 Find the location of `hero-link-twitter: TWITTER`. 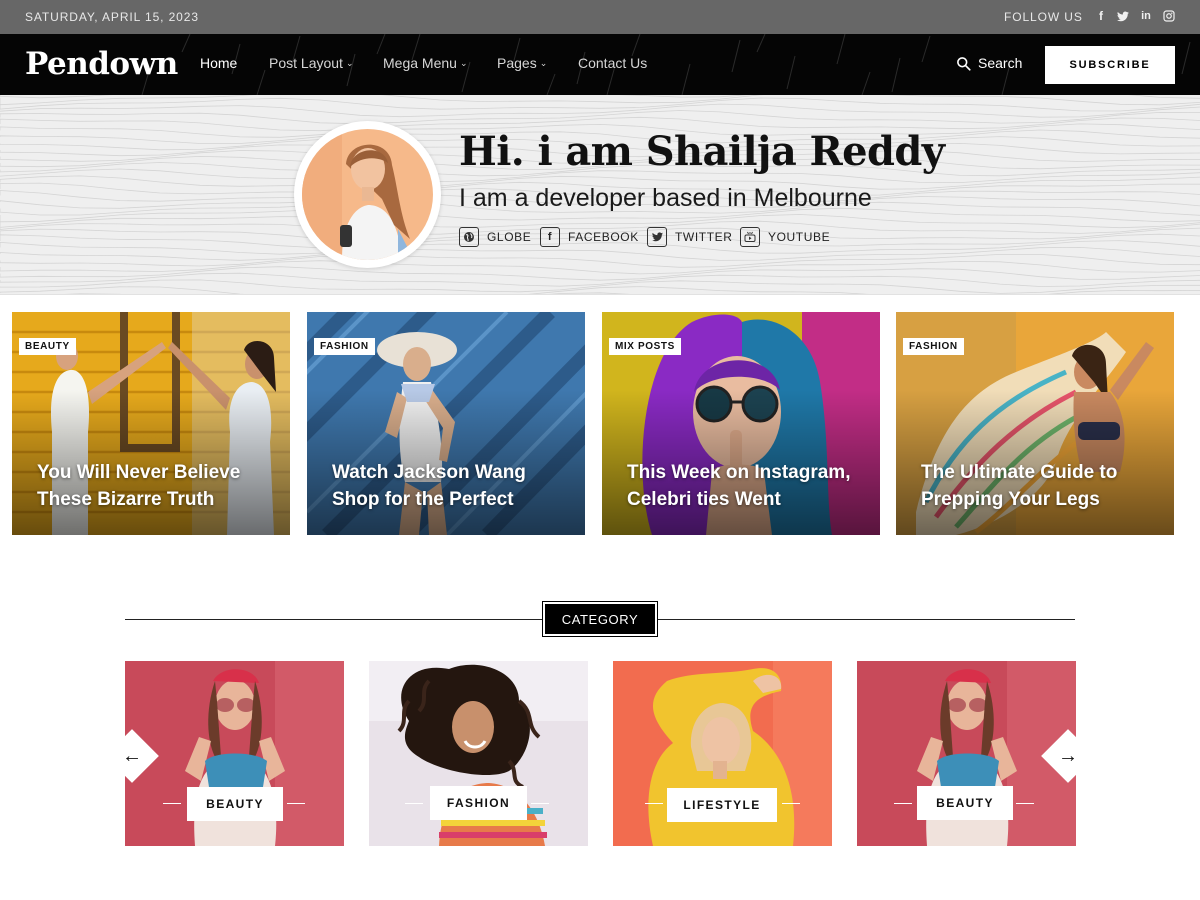

hero-link-twitter: TWITTER is located at coordinates (690, 237).